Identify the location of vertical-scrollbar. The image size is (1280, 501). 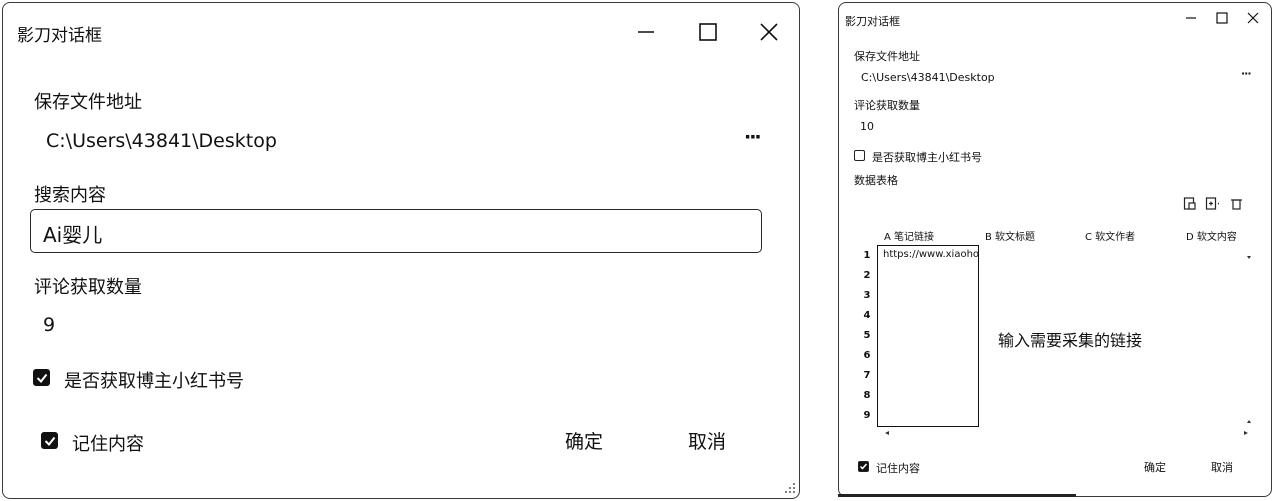
(1249, 338).